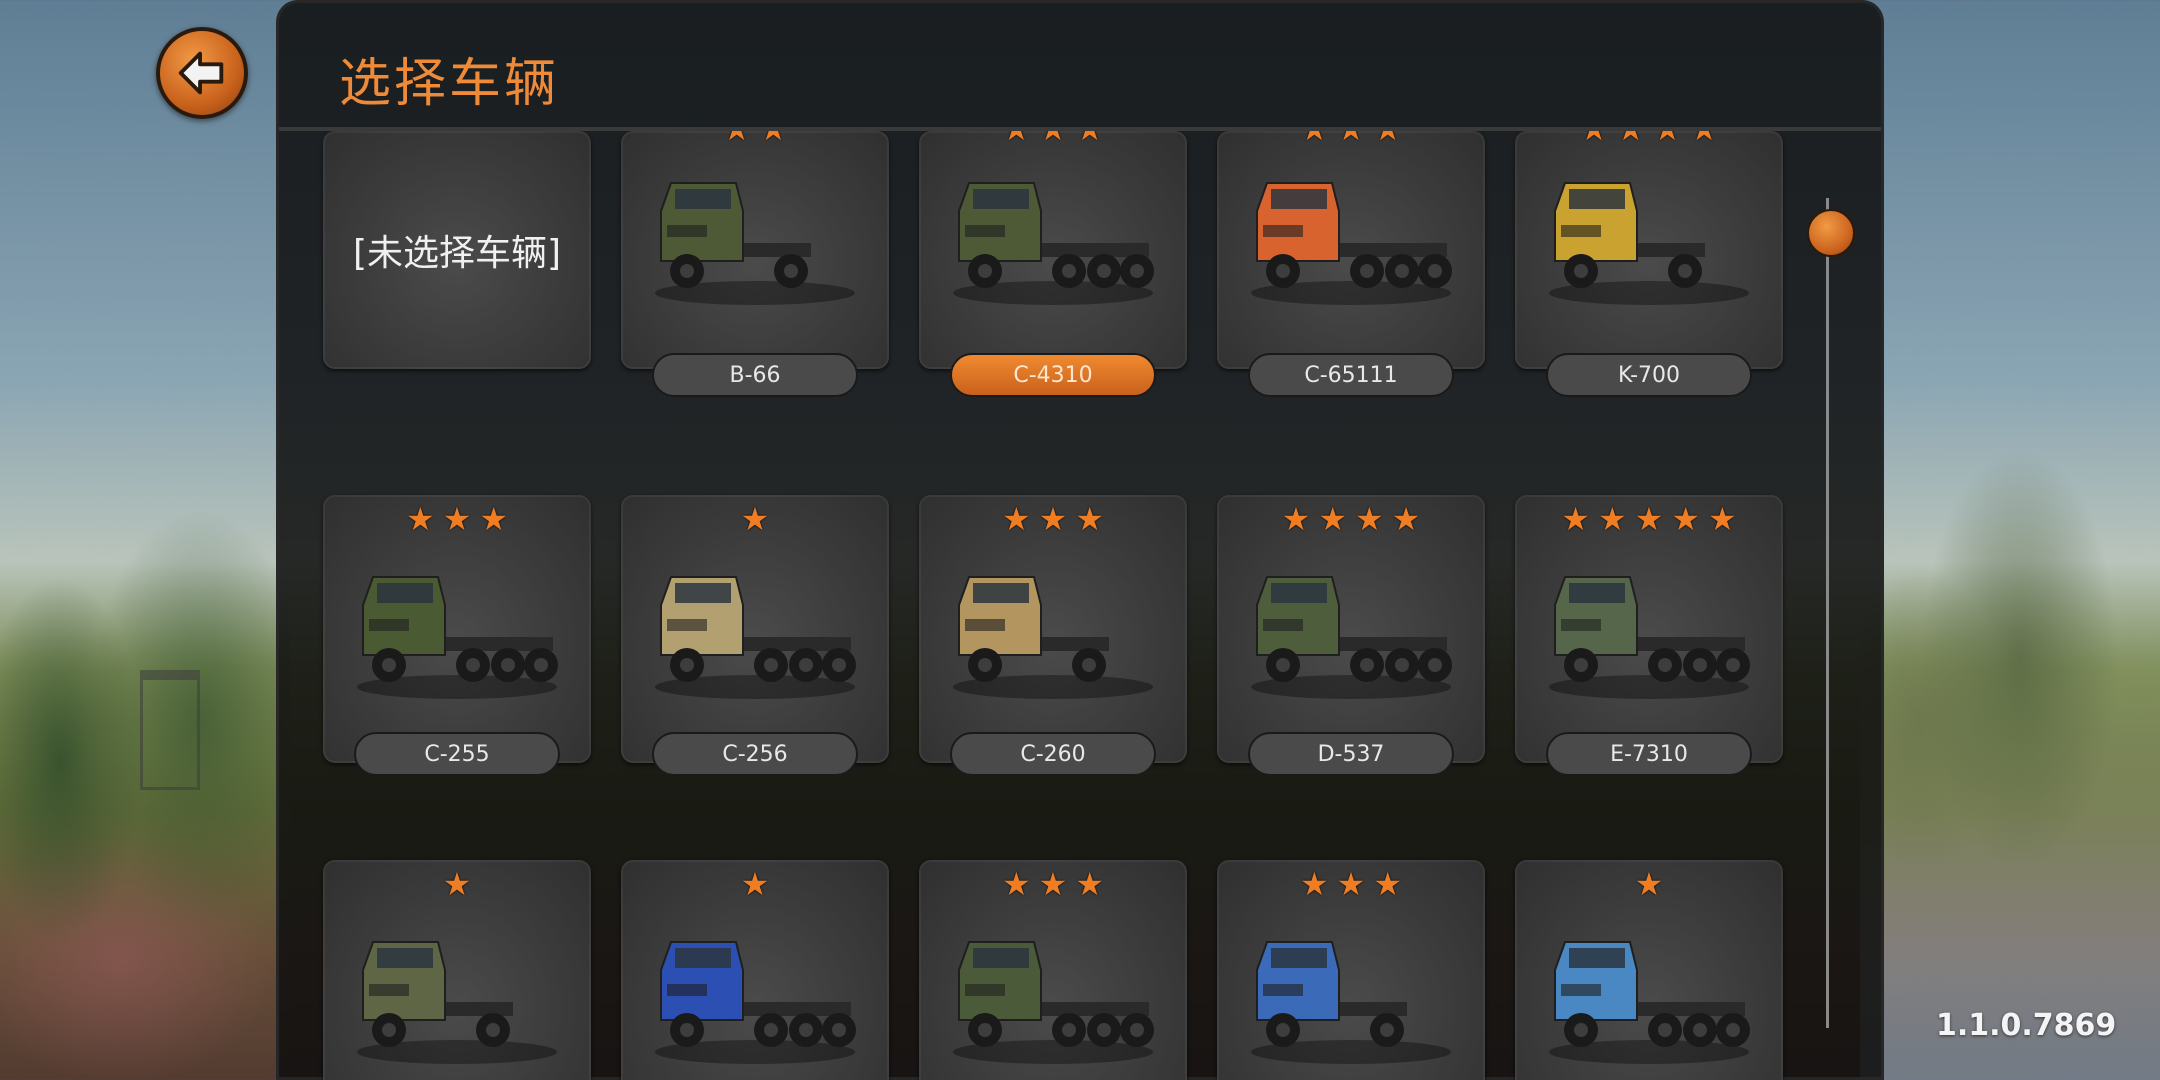 This screenshot has width=2160, height=1080. I want to click on vehicle-card: ★ ★ ★ ★ D-537, so click(1351, 635).